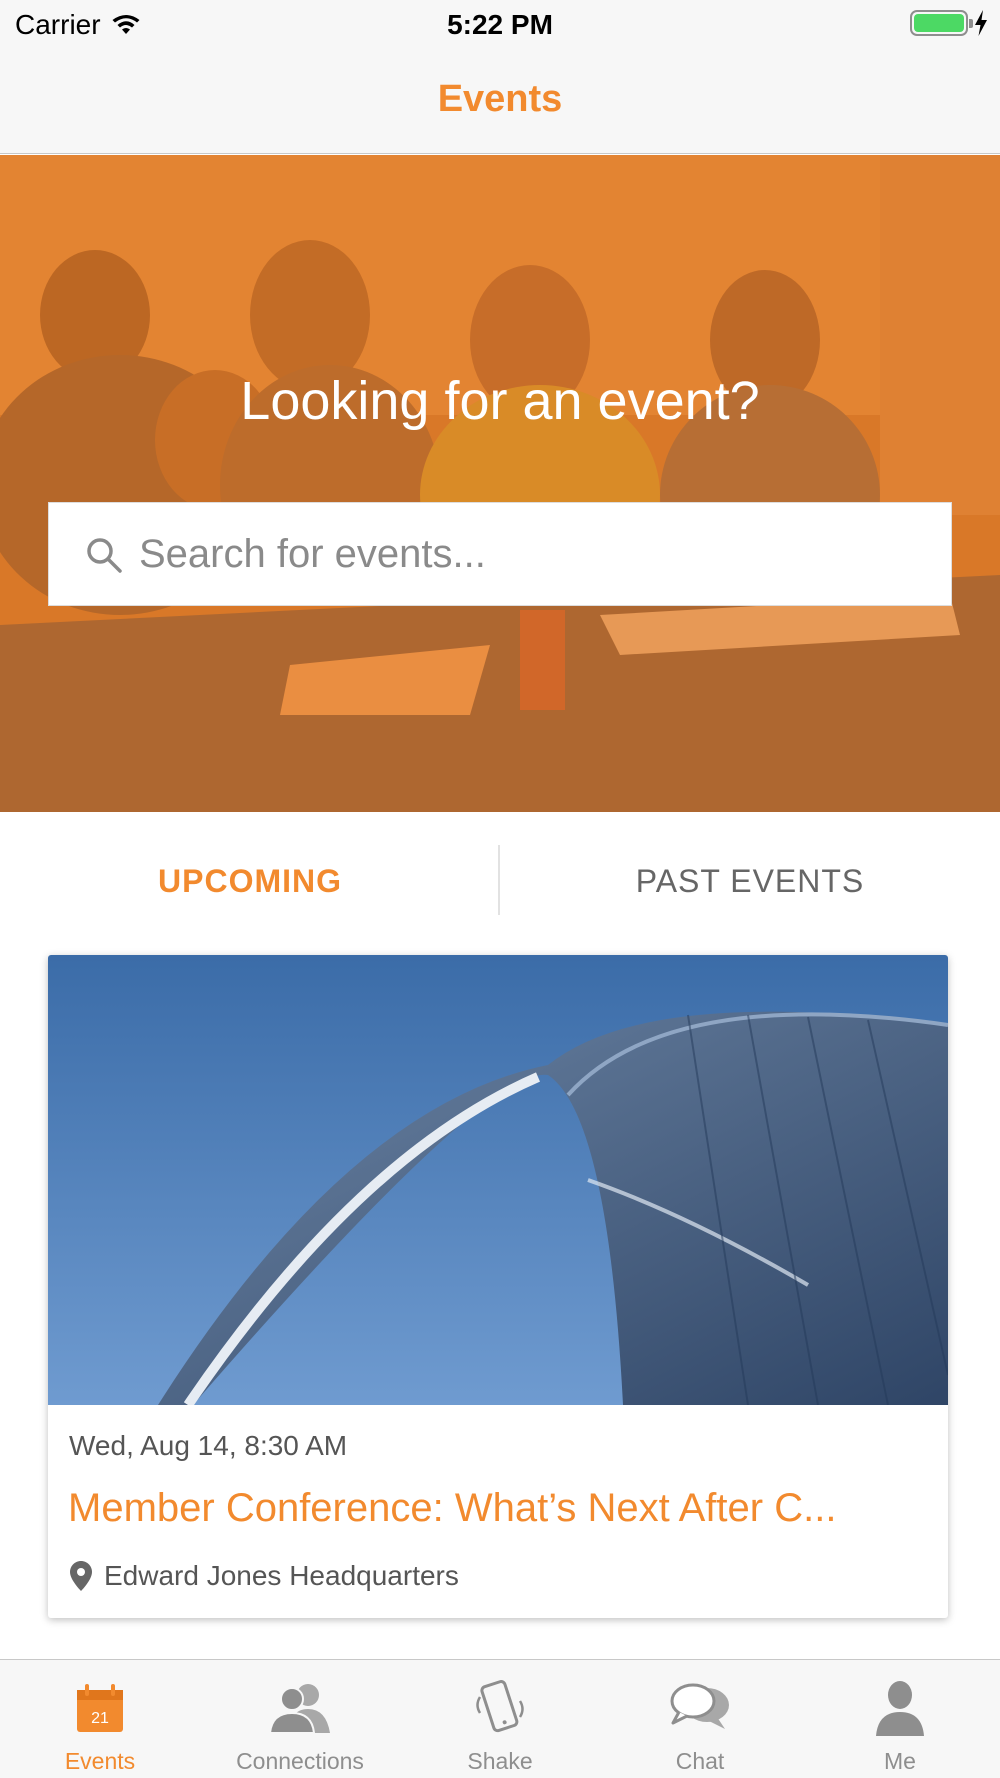 This screenshot has width=1000, height=1778. I want to click on status-bar: Carrier 5:22 PM, so click(500, 25).